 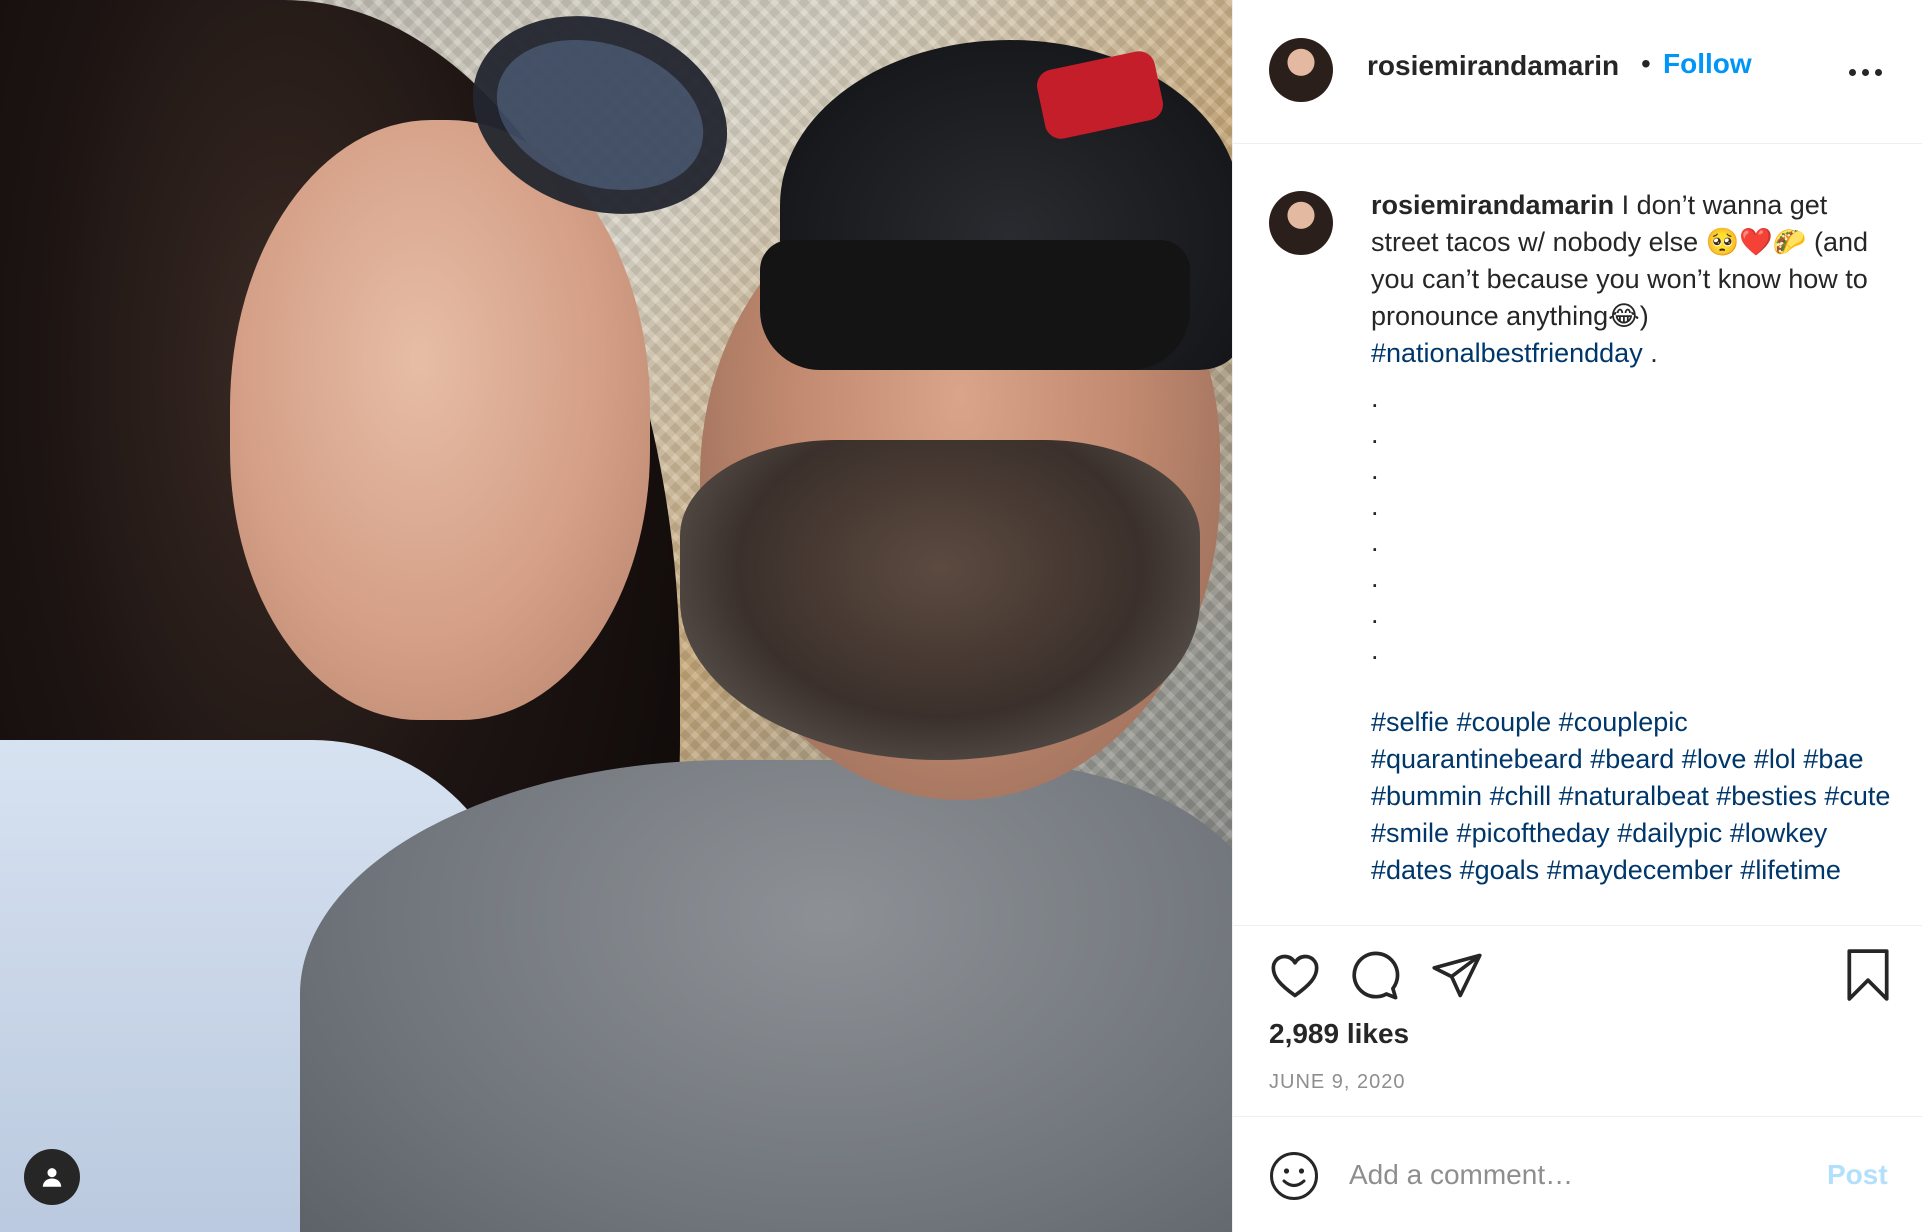 I want to click on add-comment-bar: Post, so click(x=1577, y=1174).